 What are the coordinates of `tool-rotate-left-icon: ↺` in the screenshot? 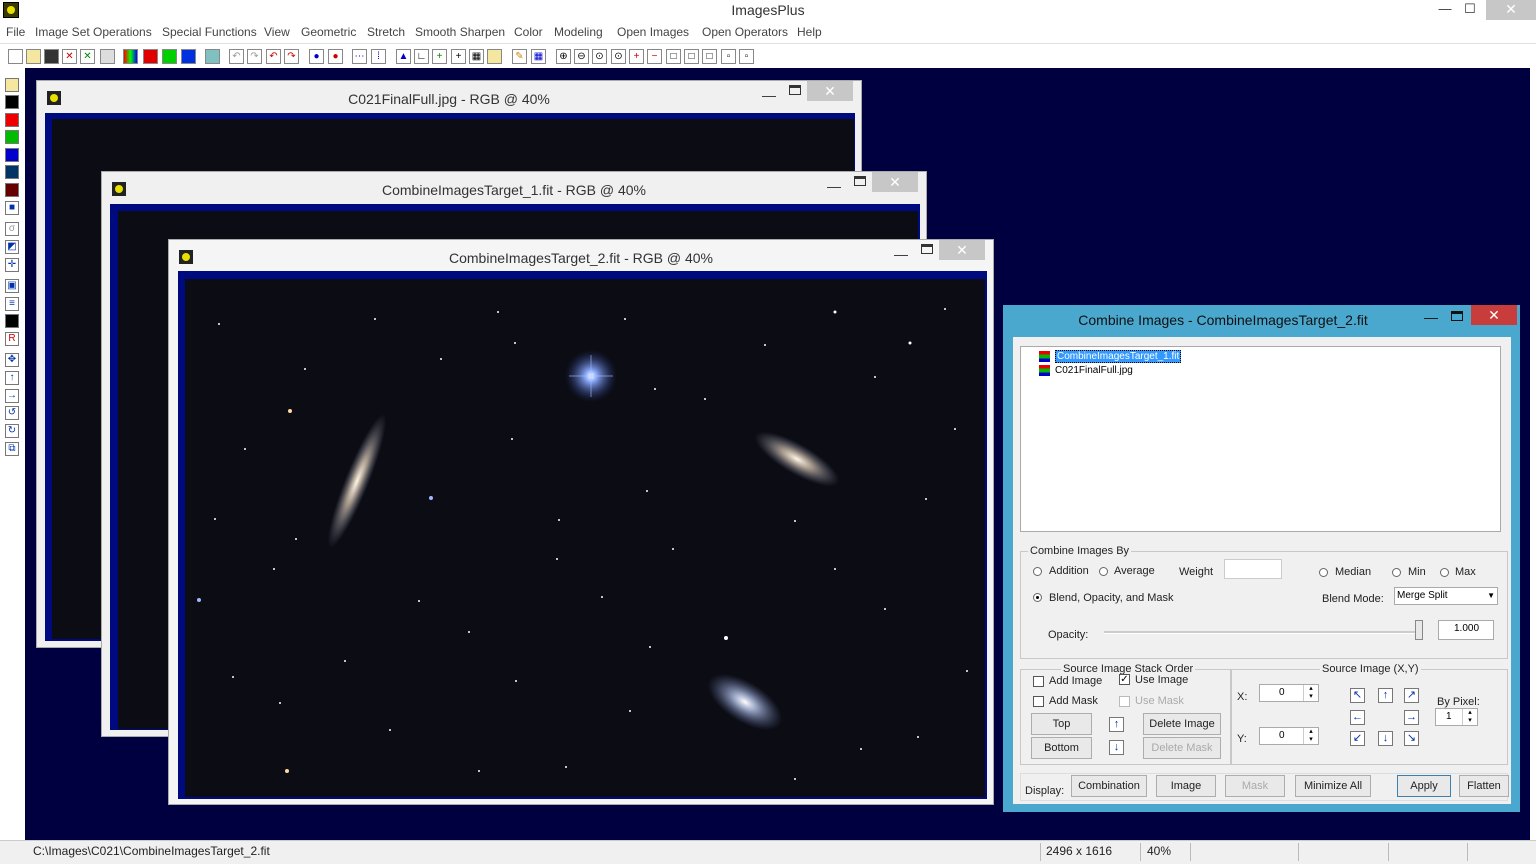 It's located at (12, 413).